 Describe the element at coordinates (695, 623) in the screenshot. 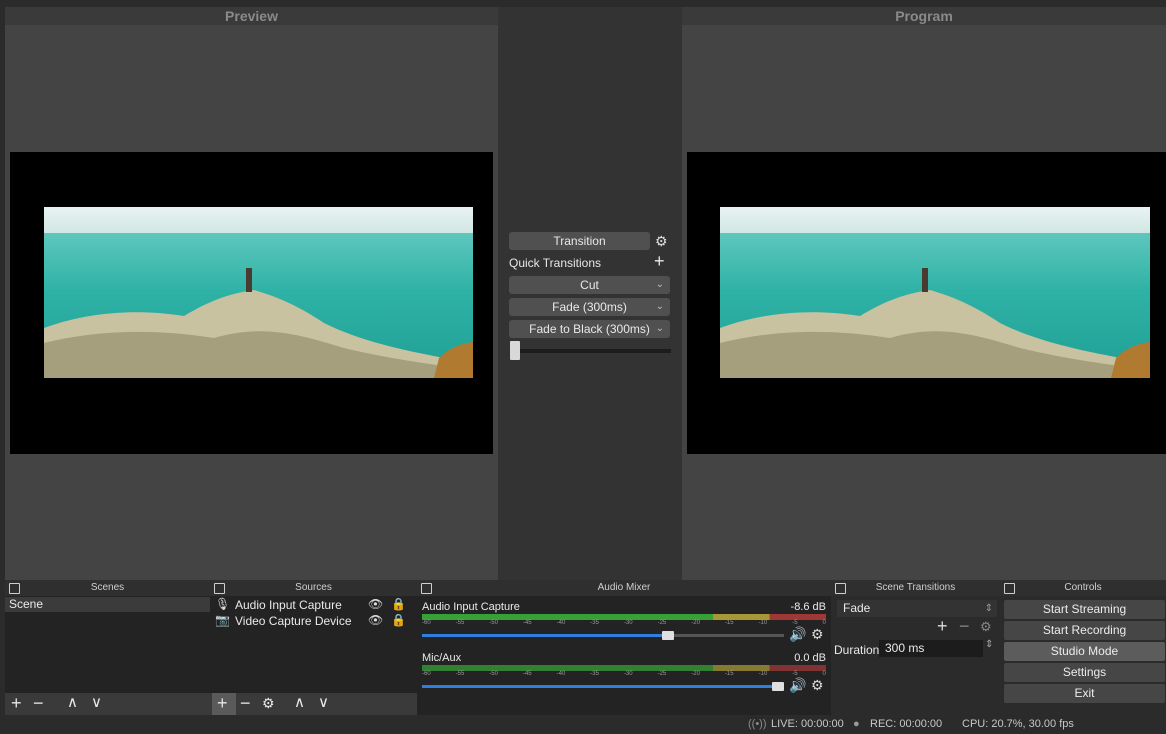

I see `scale-tick: -20` at that location.